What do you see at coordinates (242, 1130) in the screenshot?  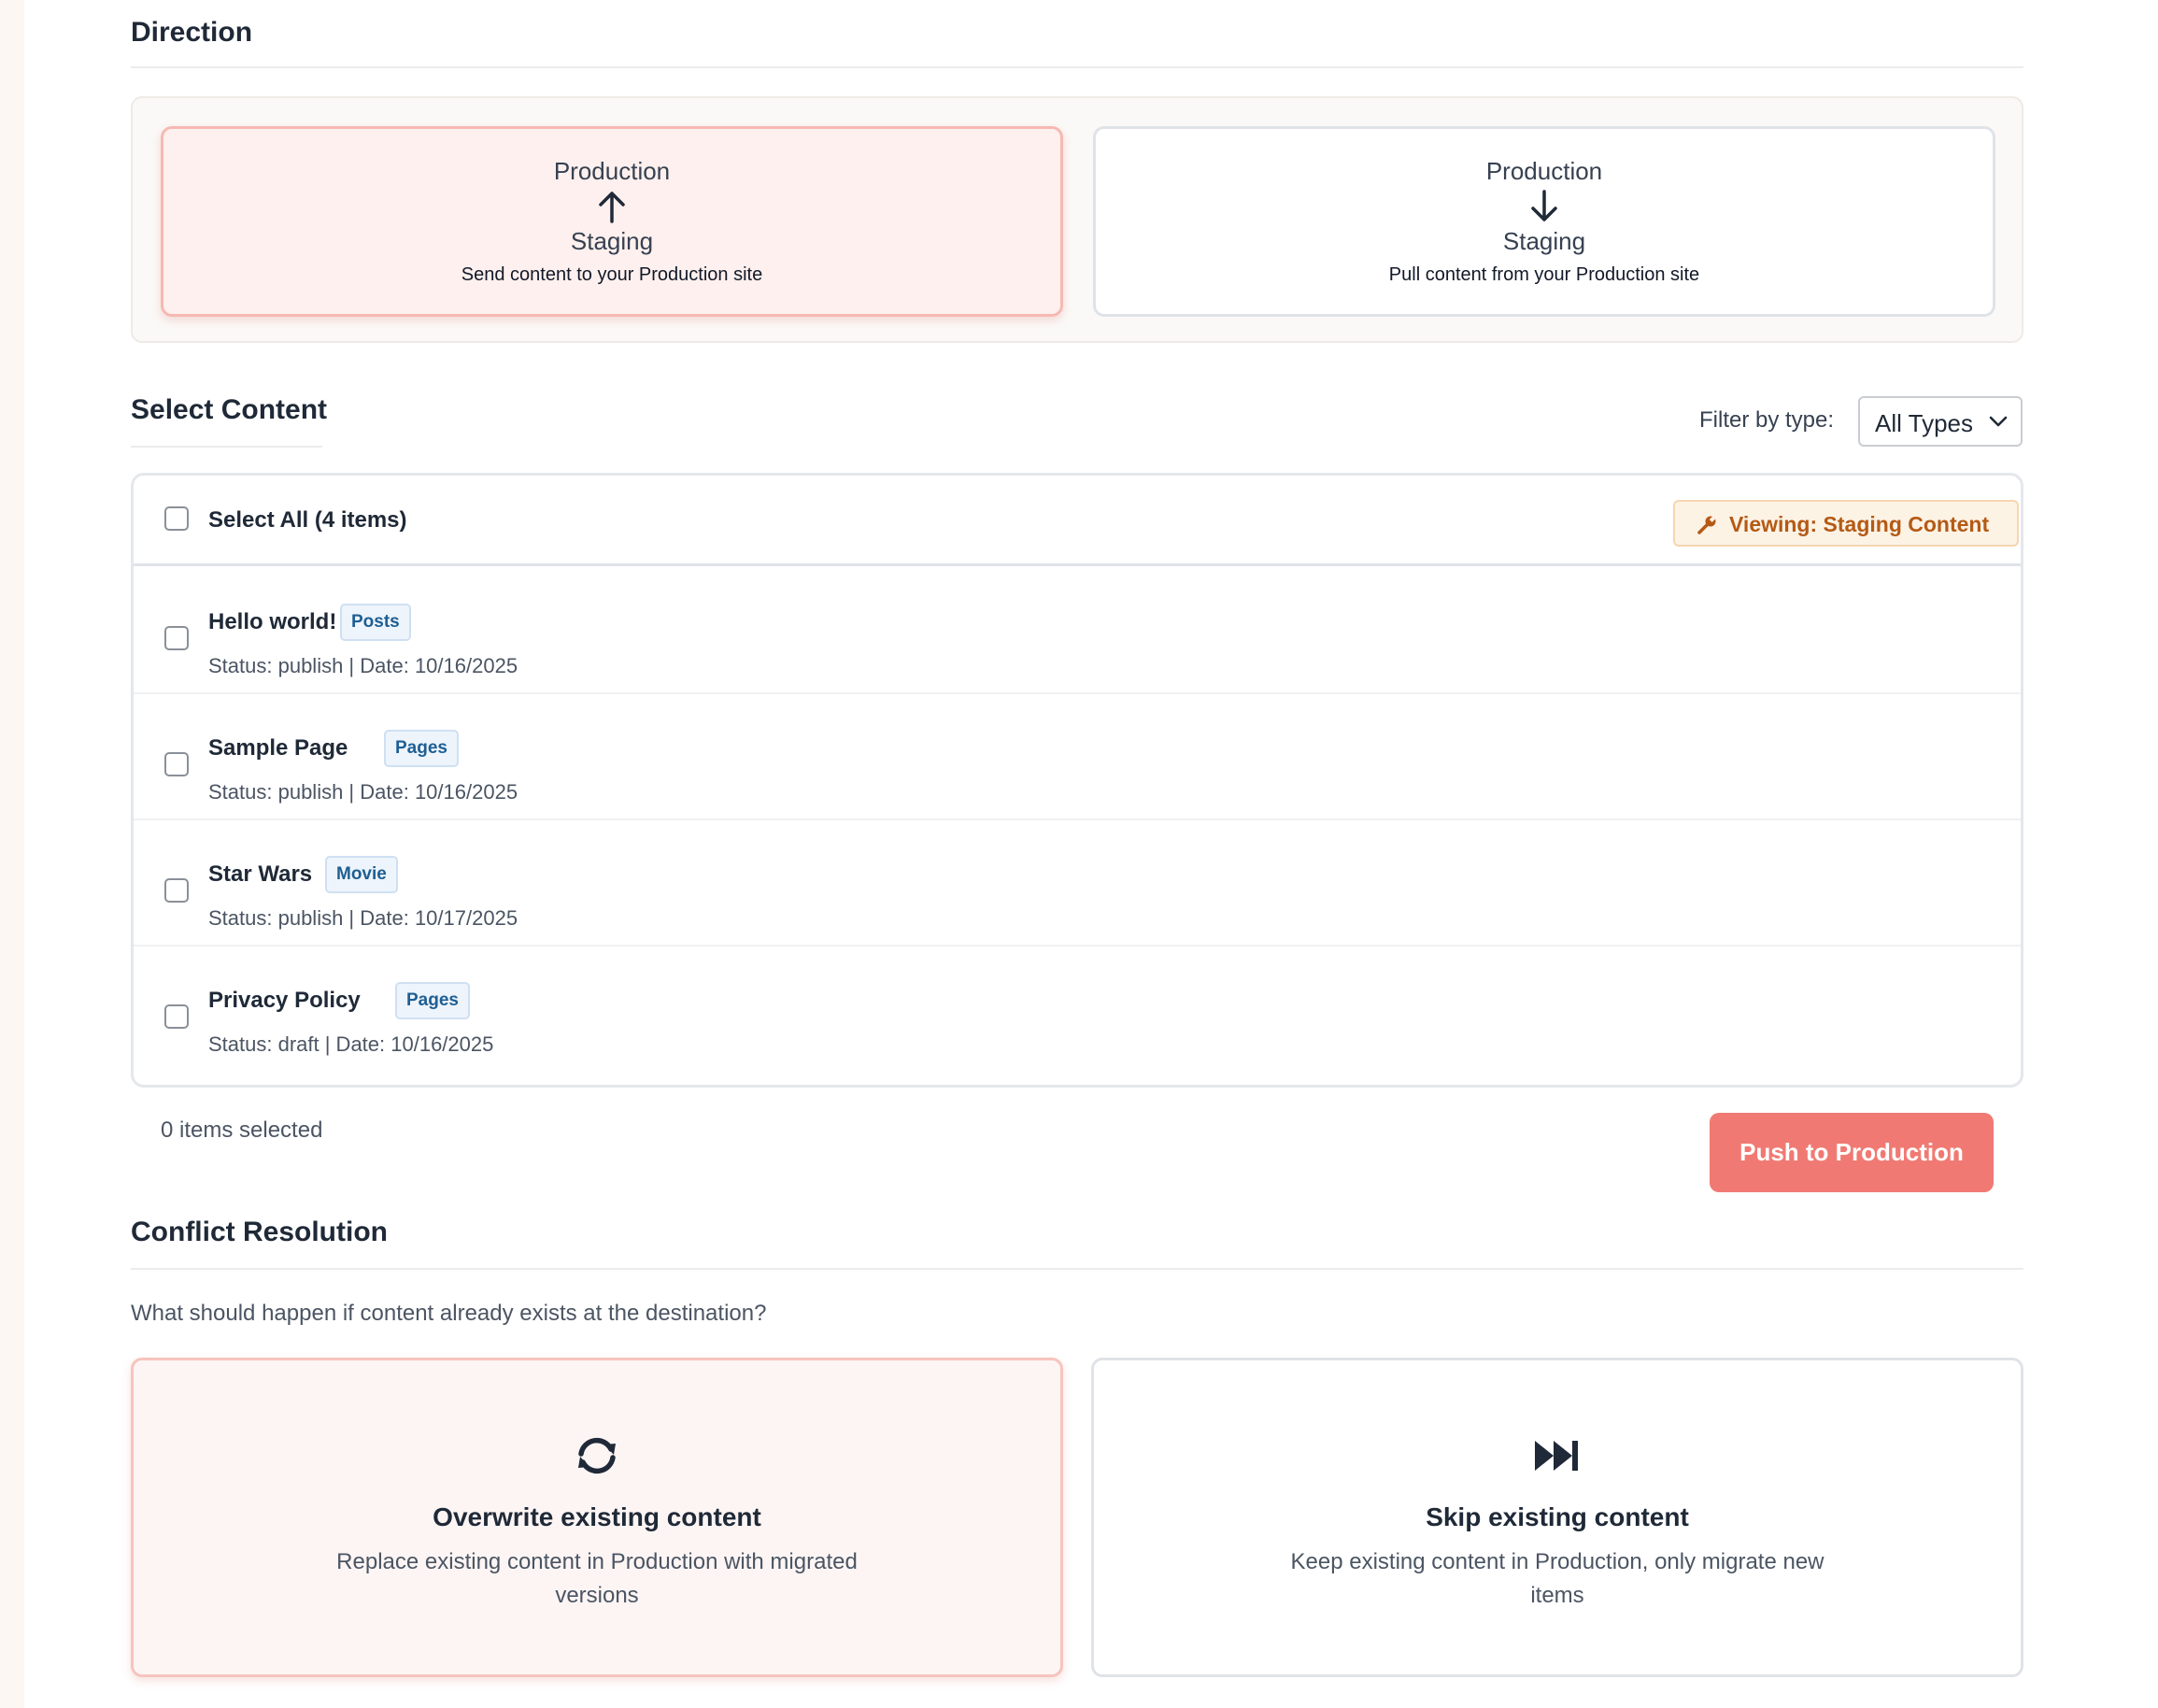 I see `selected-count: 0 items selected` at bounding box center [242, 1130].